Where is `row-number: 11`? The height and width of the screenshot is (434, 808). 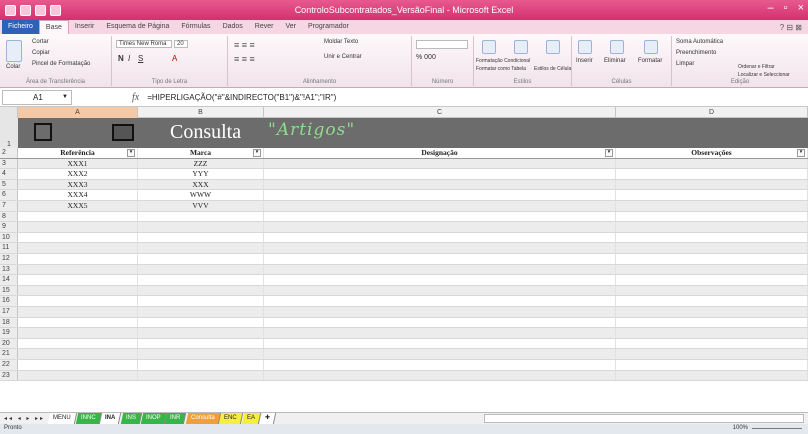 row-number: 11 is located at coordinates (9, 248).